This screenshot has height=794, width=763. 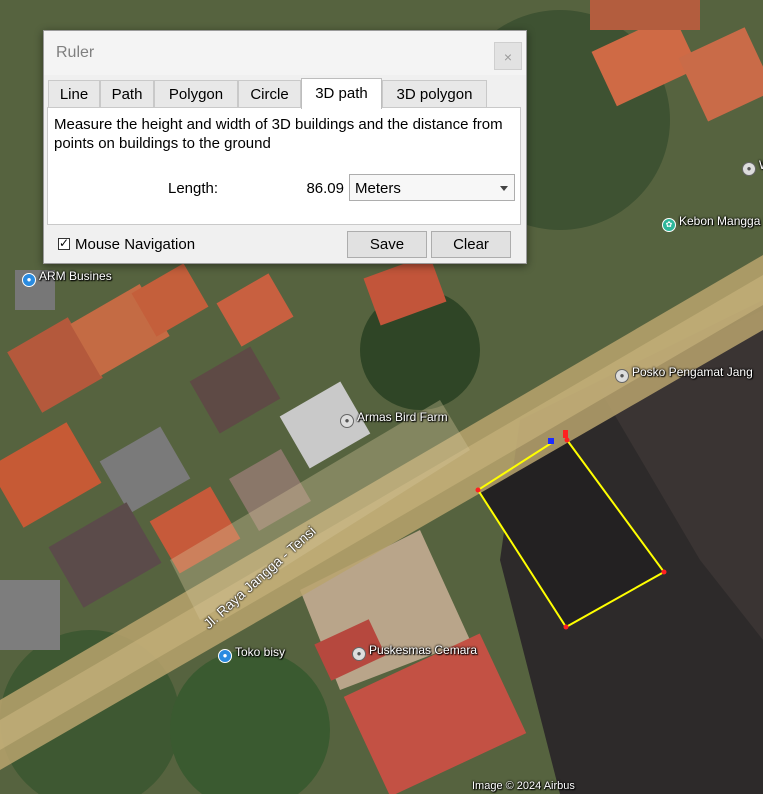 I want to click on unit-select: Meters, so click(x=432, y=187).